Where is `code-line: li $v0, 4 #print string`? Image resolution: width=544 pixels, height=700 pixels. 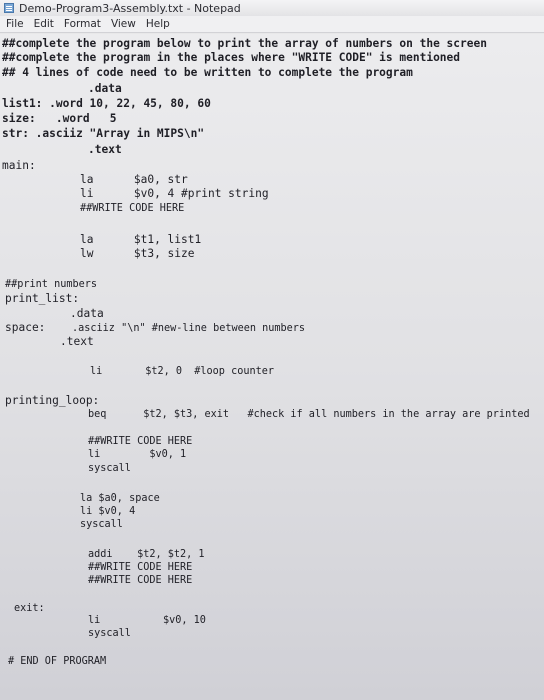 code-line: li $v0, 4 #print string is located at coordinates (174, 193).